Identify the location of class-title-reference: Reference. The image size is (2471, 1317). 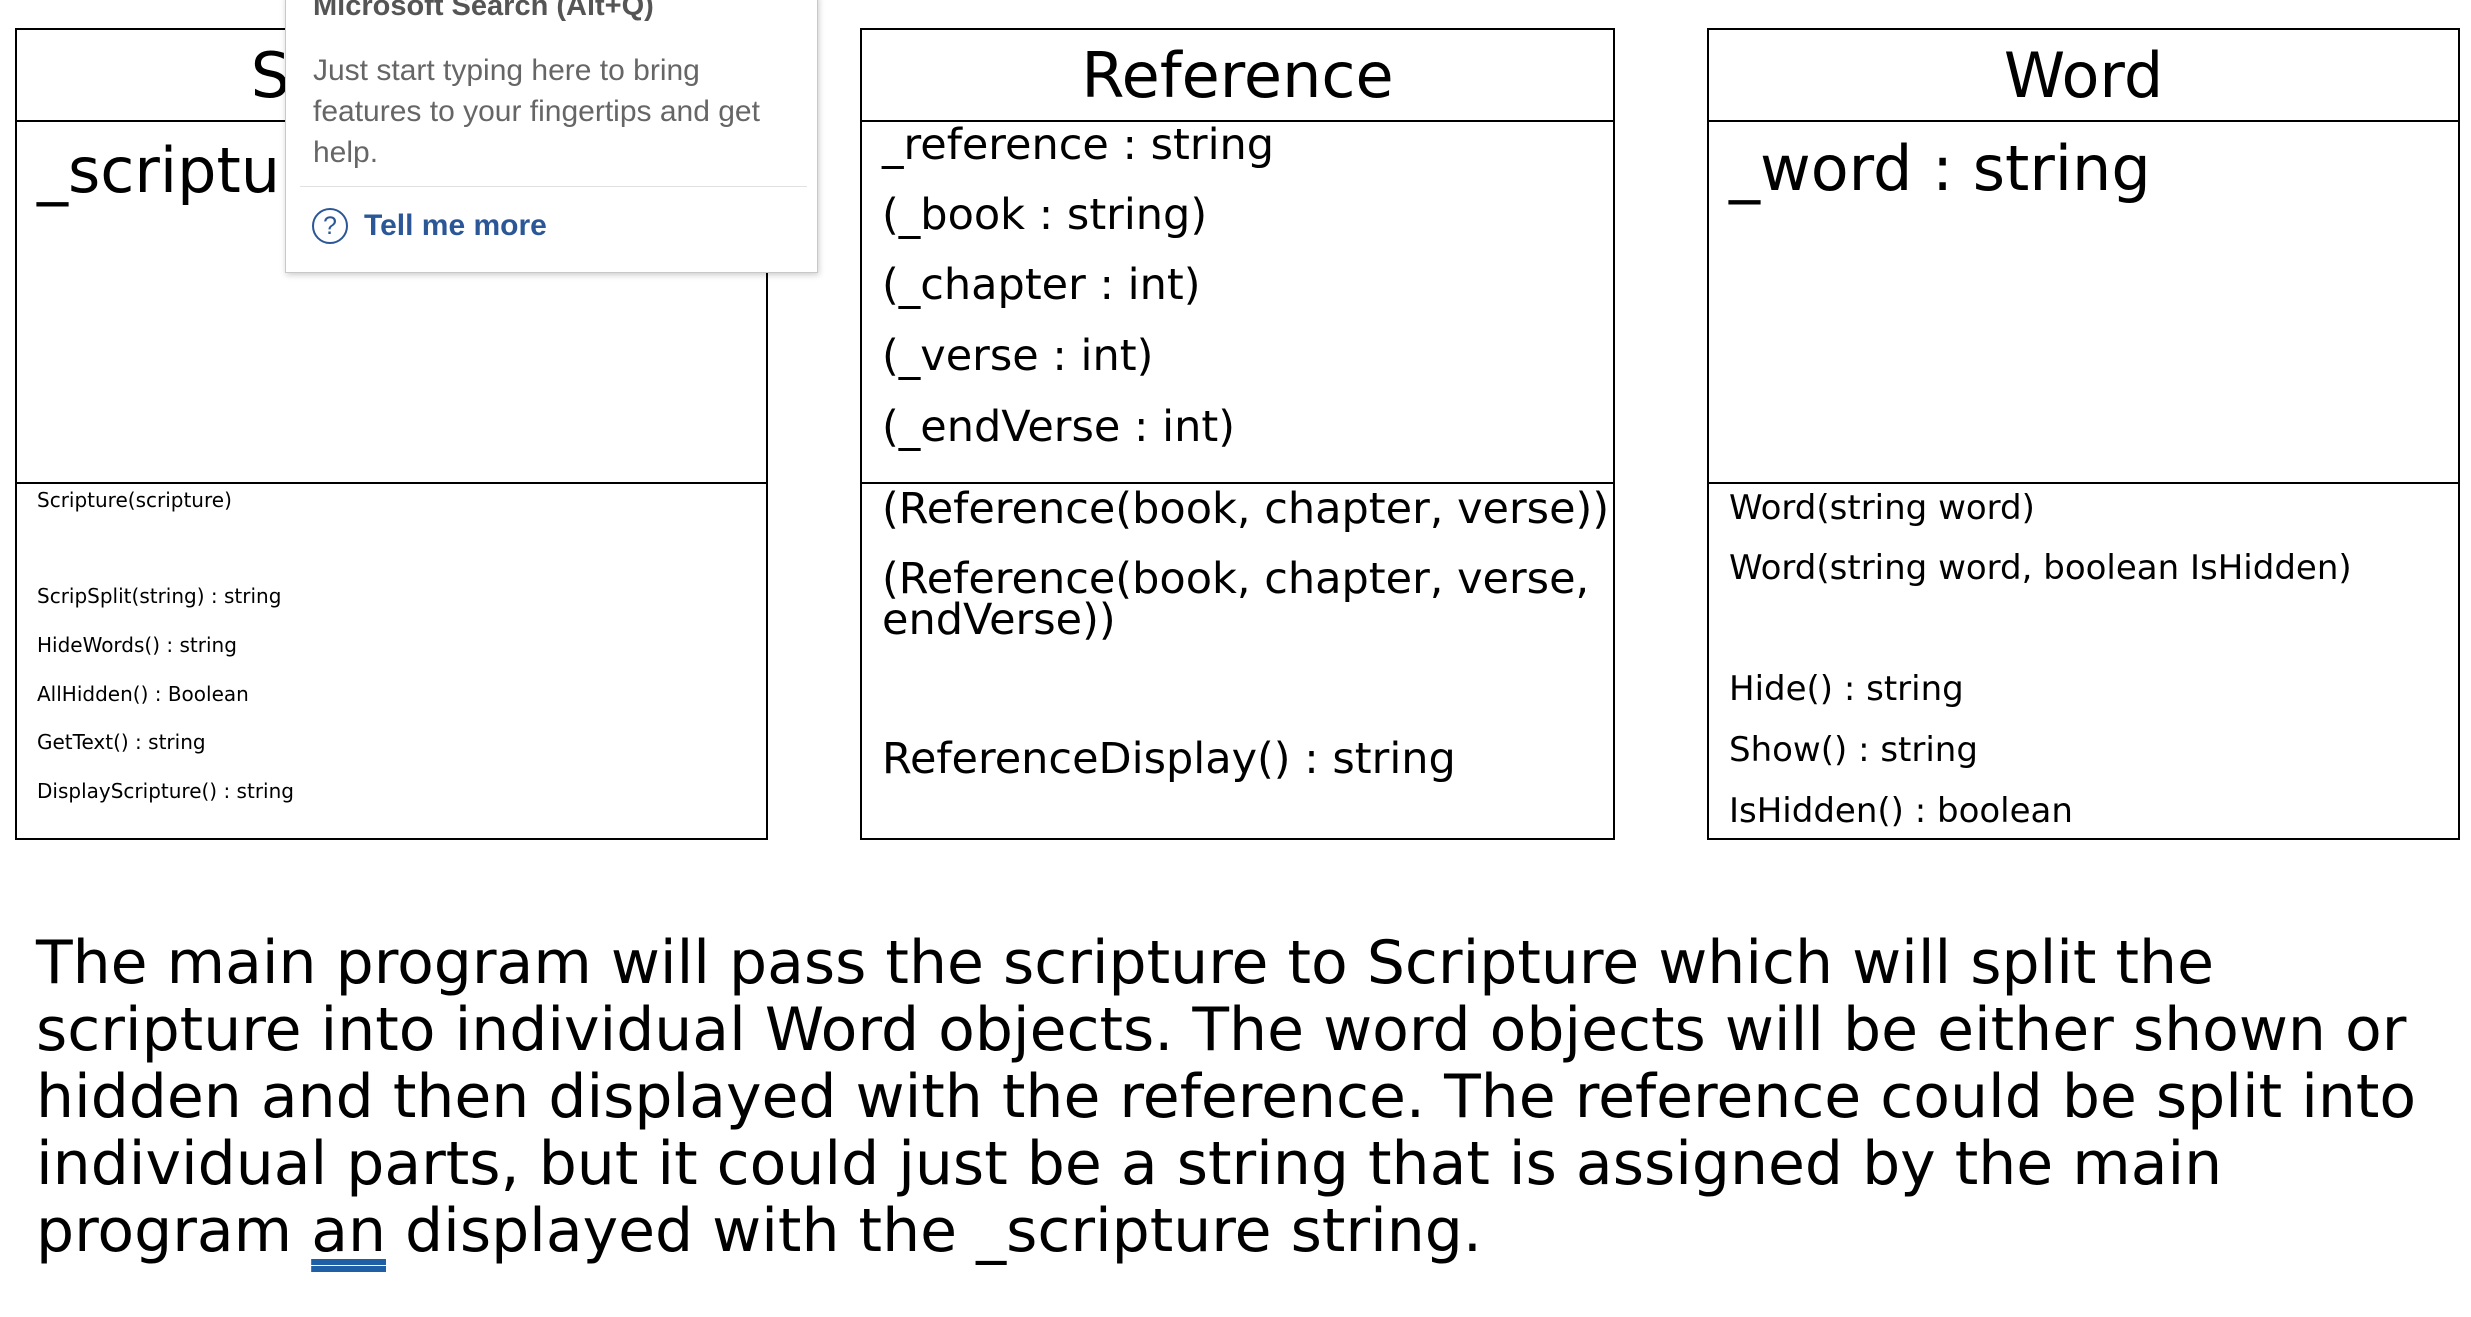
(1237, 76).